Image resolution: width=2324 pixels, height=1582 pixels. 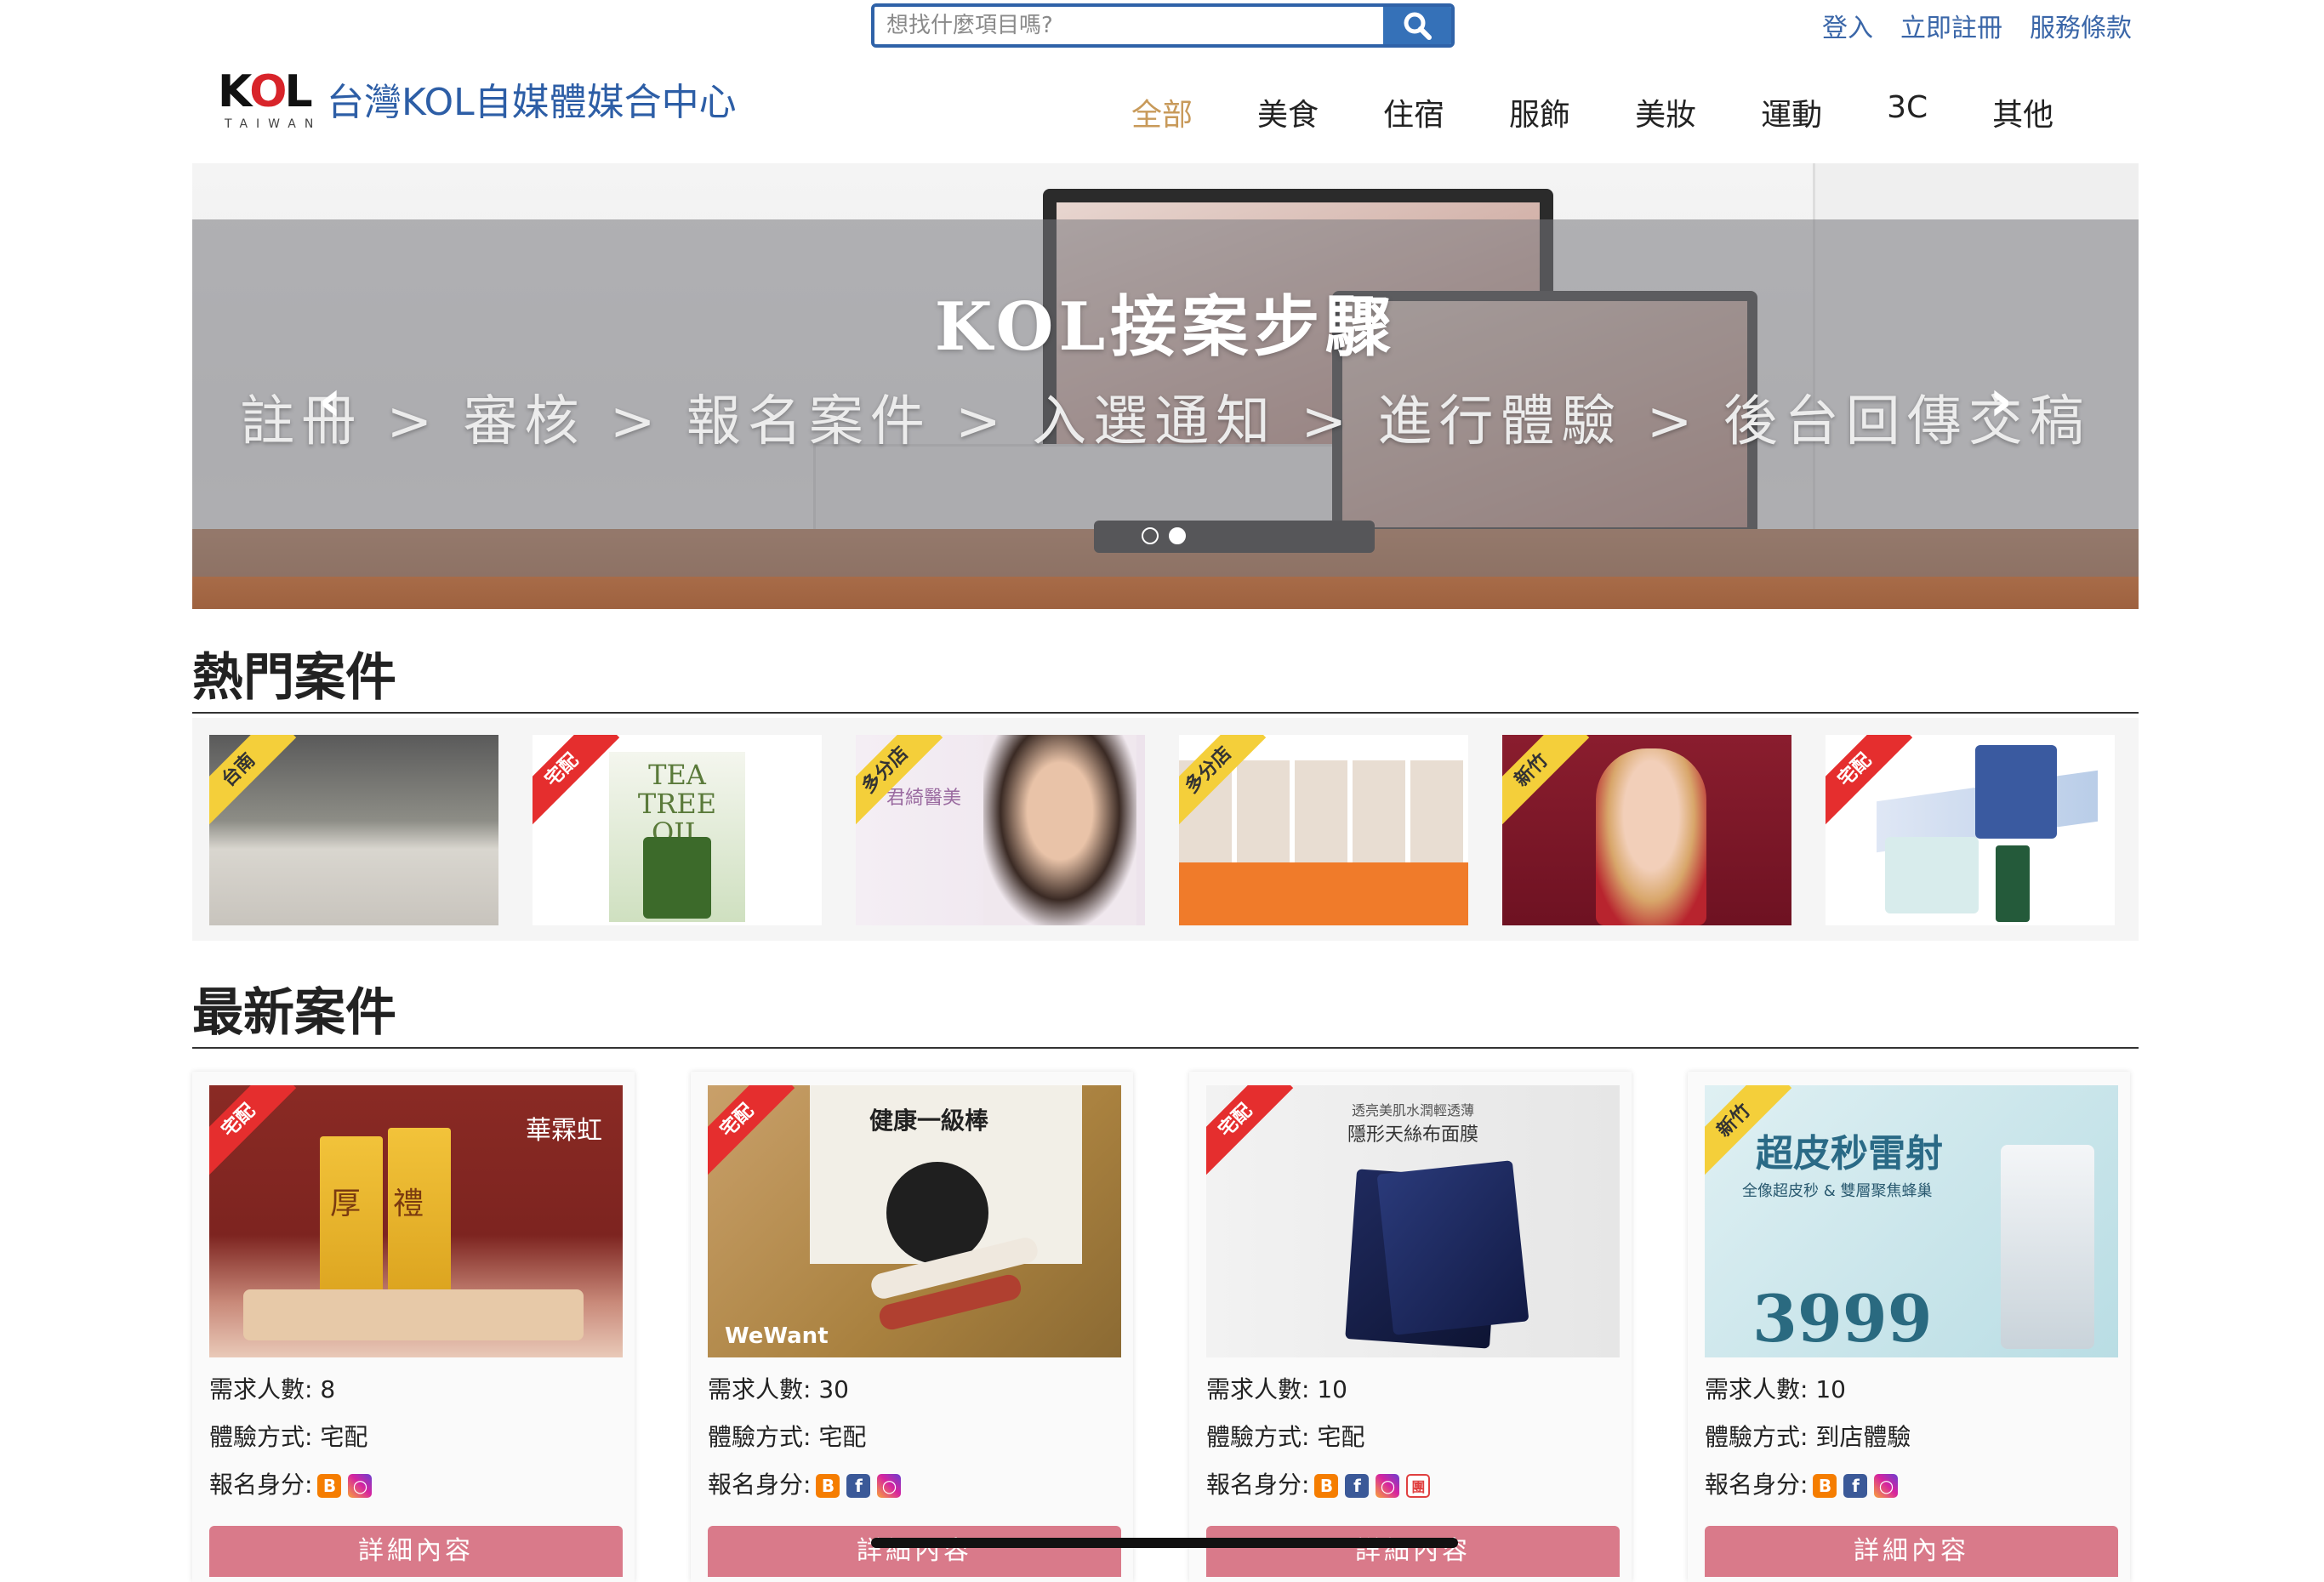 What do you see at coordinates (1907, 112) in the screenshot?
I see `nav-item-3c: 3C` at bounding box center [1907, 112].